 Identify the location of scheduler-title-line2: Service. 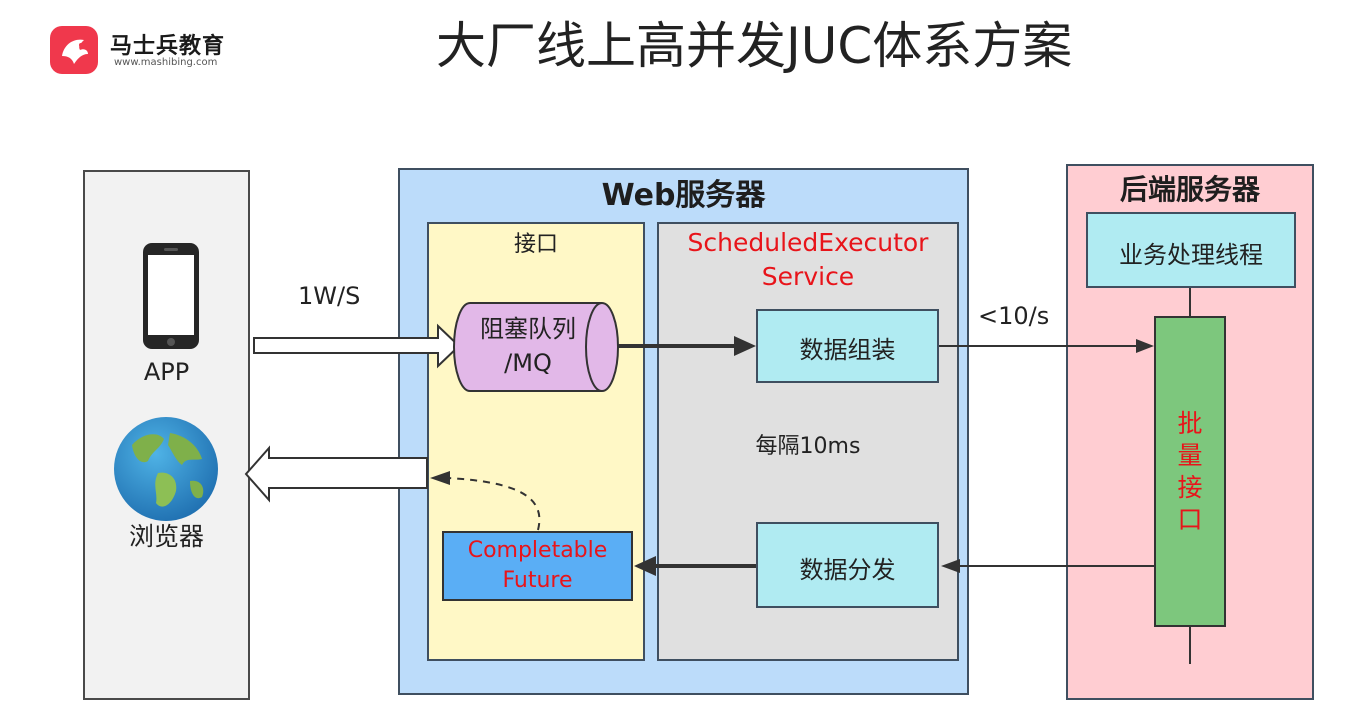
(808, 276).